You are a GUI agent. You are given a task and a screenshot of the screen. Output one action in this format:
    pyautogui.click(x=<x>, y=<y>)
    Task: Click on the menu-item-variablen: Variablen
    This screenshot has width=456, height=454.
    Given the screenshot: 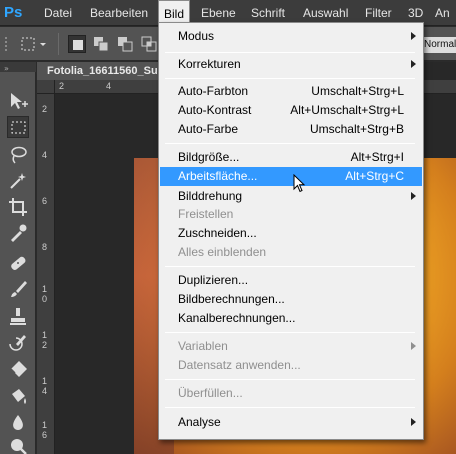 What is the action you would take?
    pyautogui.click(x=291, y=346)
    